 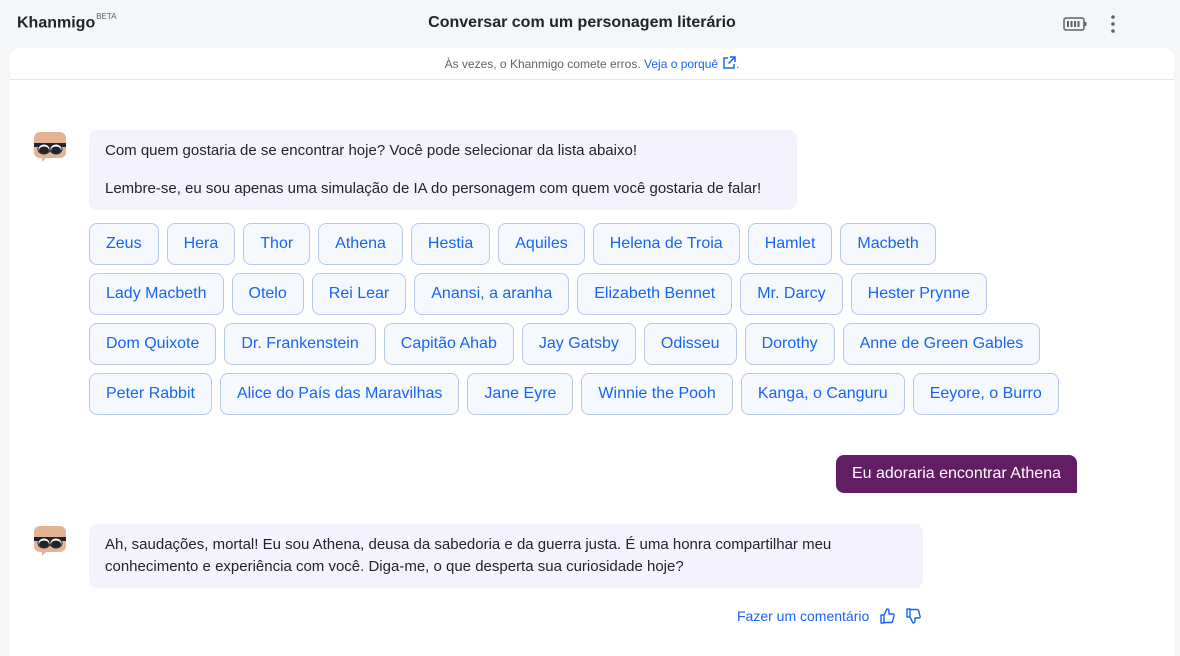 I want to click on character-option-button: Hera, so click(x=201, y=244).